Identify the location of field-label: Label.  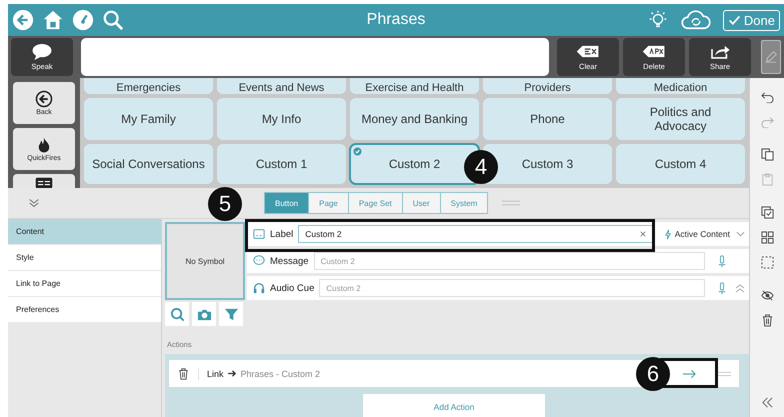
(282, 234).